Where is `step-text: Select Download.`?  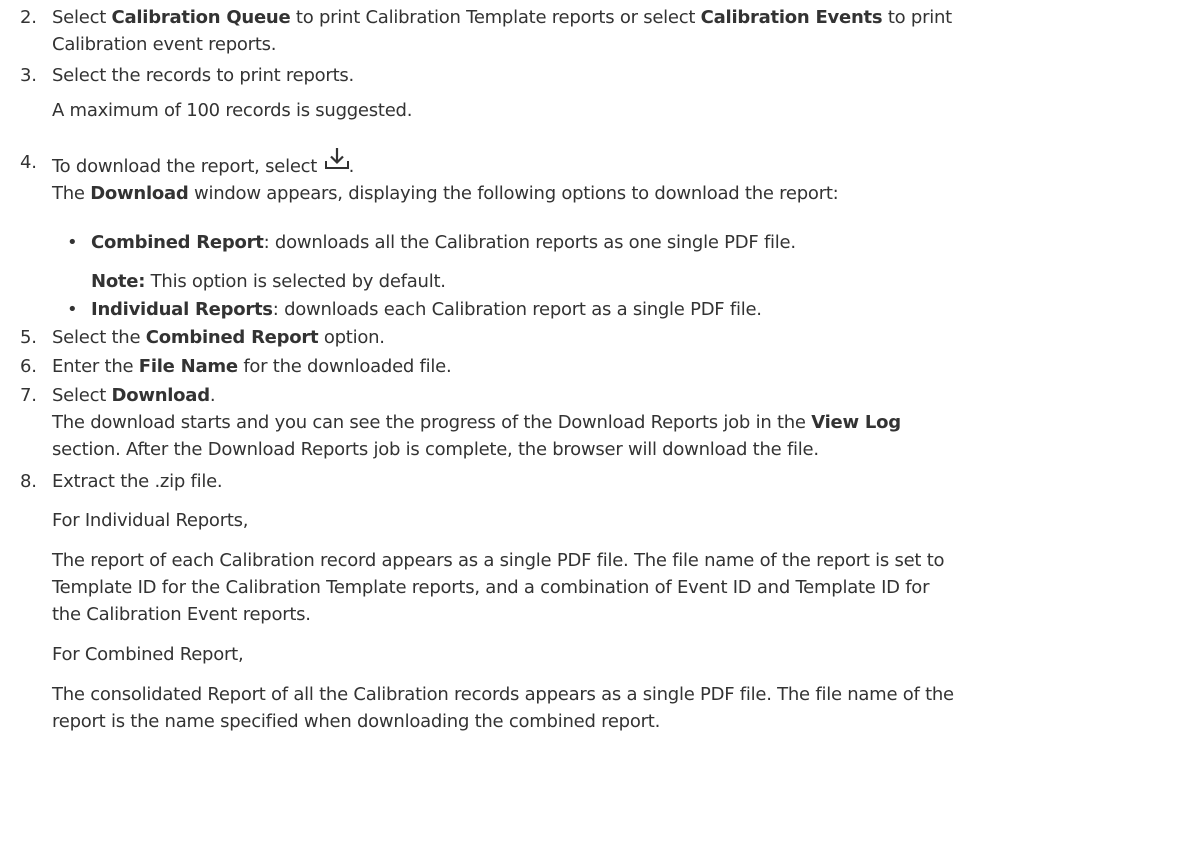 step-text: Select Download. is located at coordinates (134, 395).